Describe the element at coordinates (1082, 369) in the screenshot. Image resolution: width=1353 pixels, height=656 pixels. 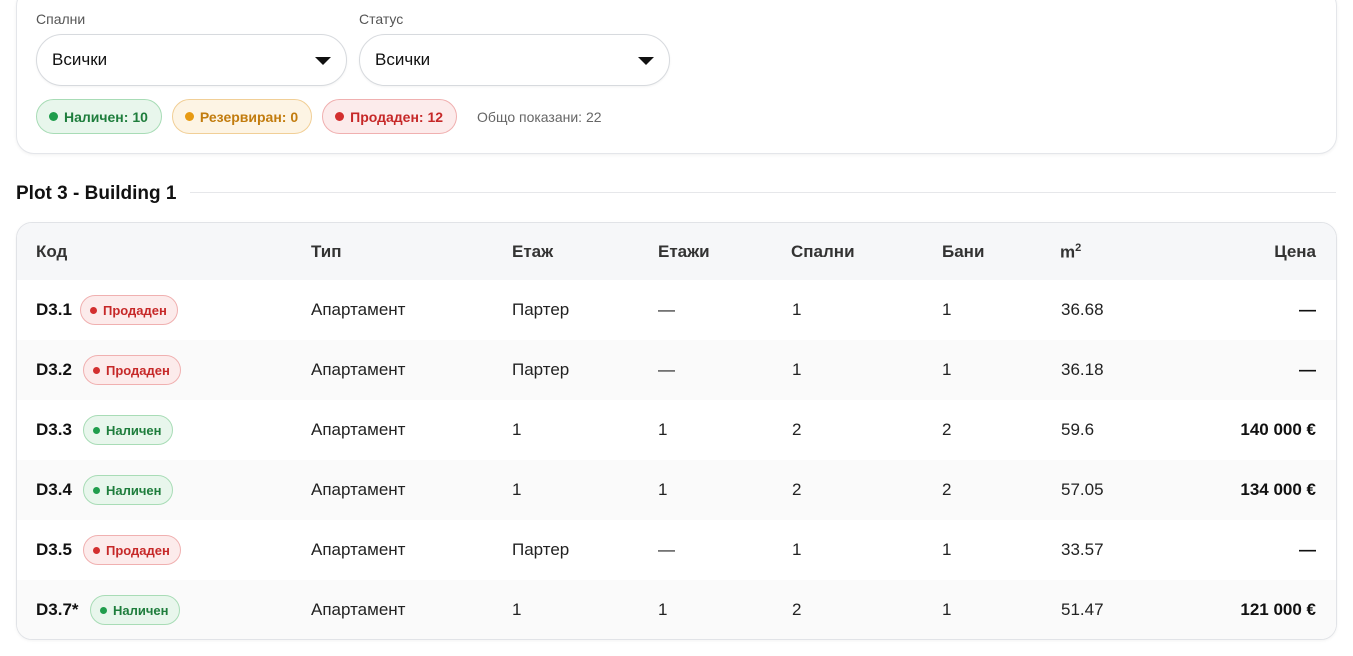
I see `unit-area: 36.18` at that location.